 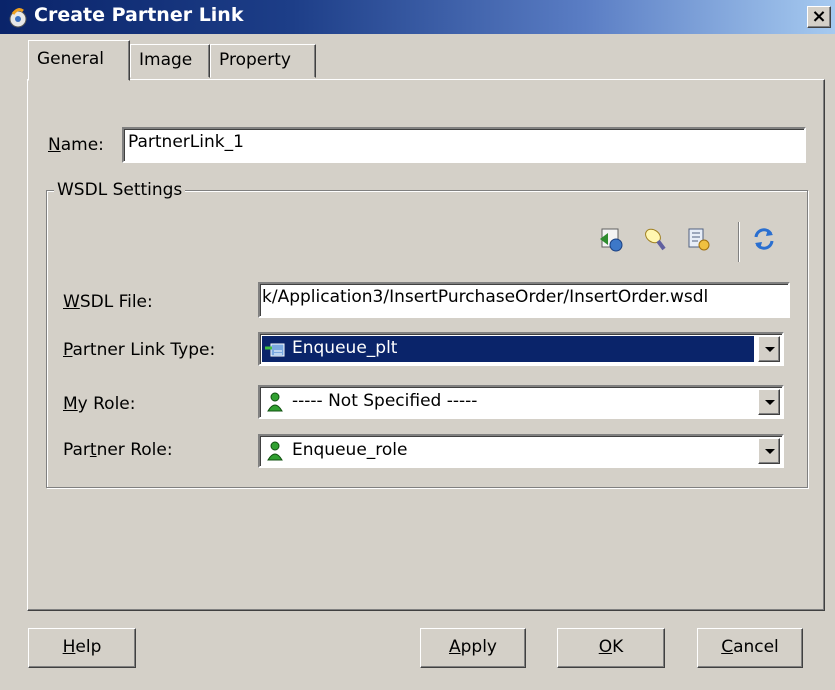 I want to click on find-partner-link-icon, so click(x=654, y=239).